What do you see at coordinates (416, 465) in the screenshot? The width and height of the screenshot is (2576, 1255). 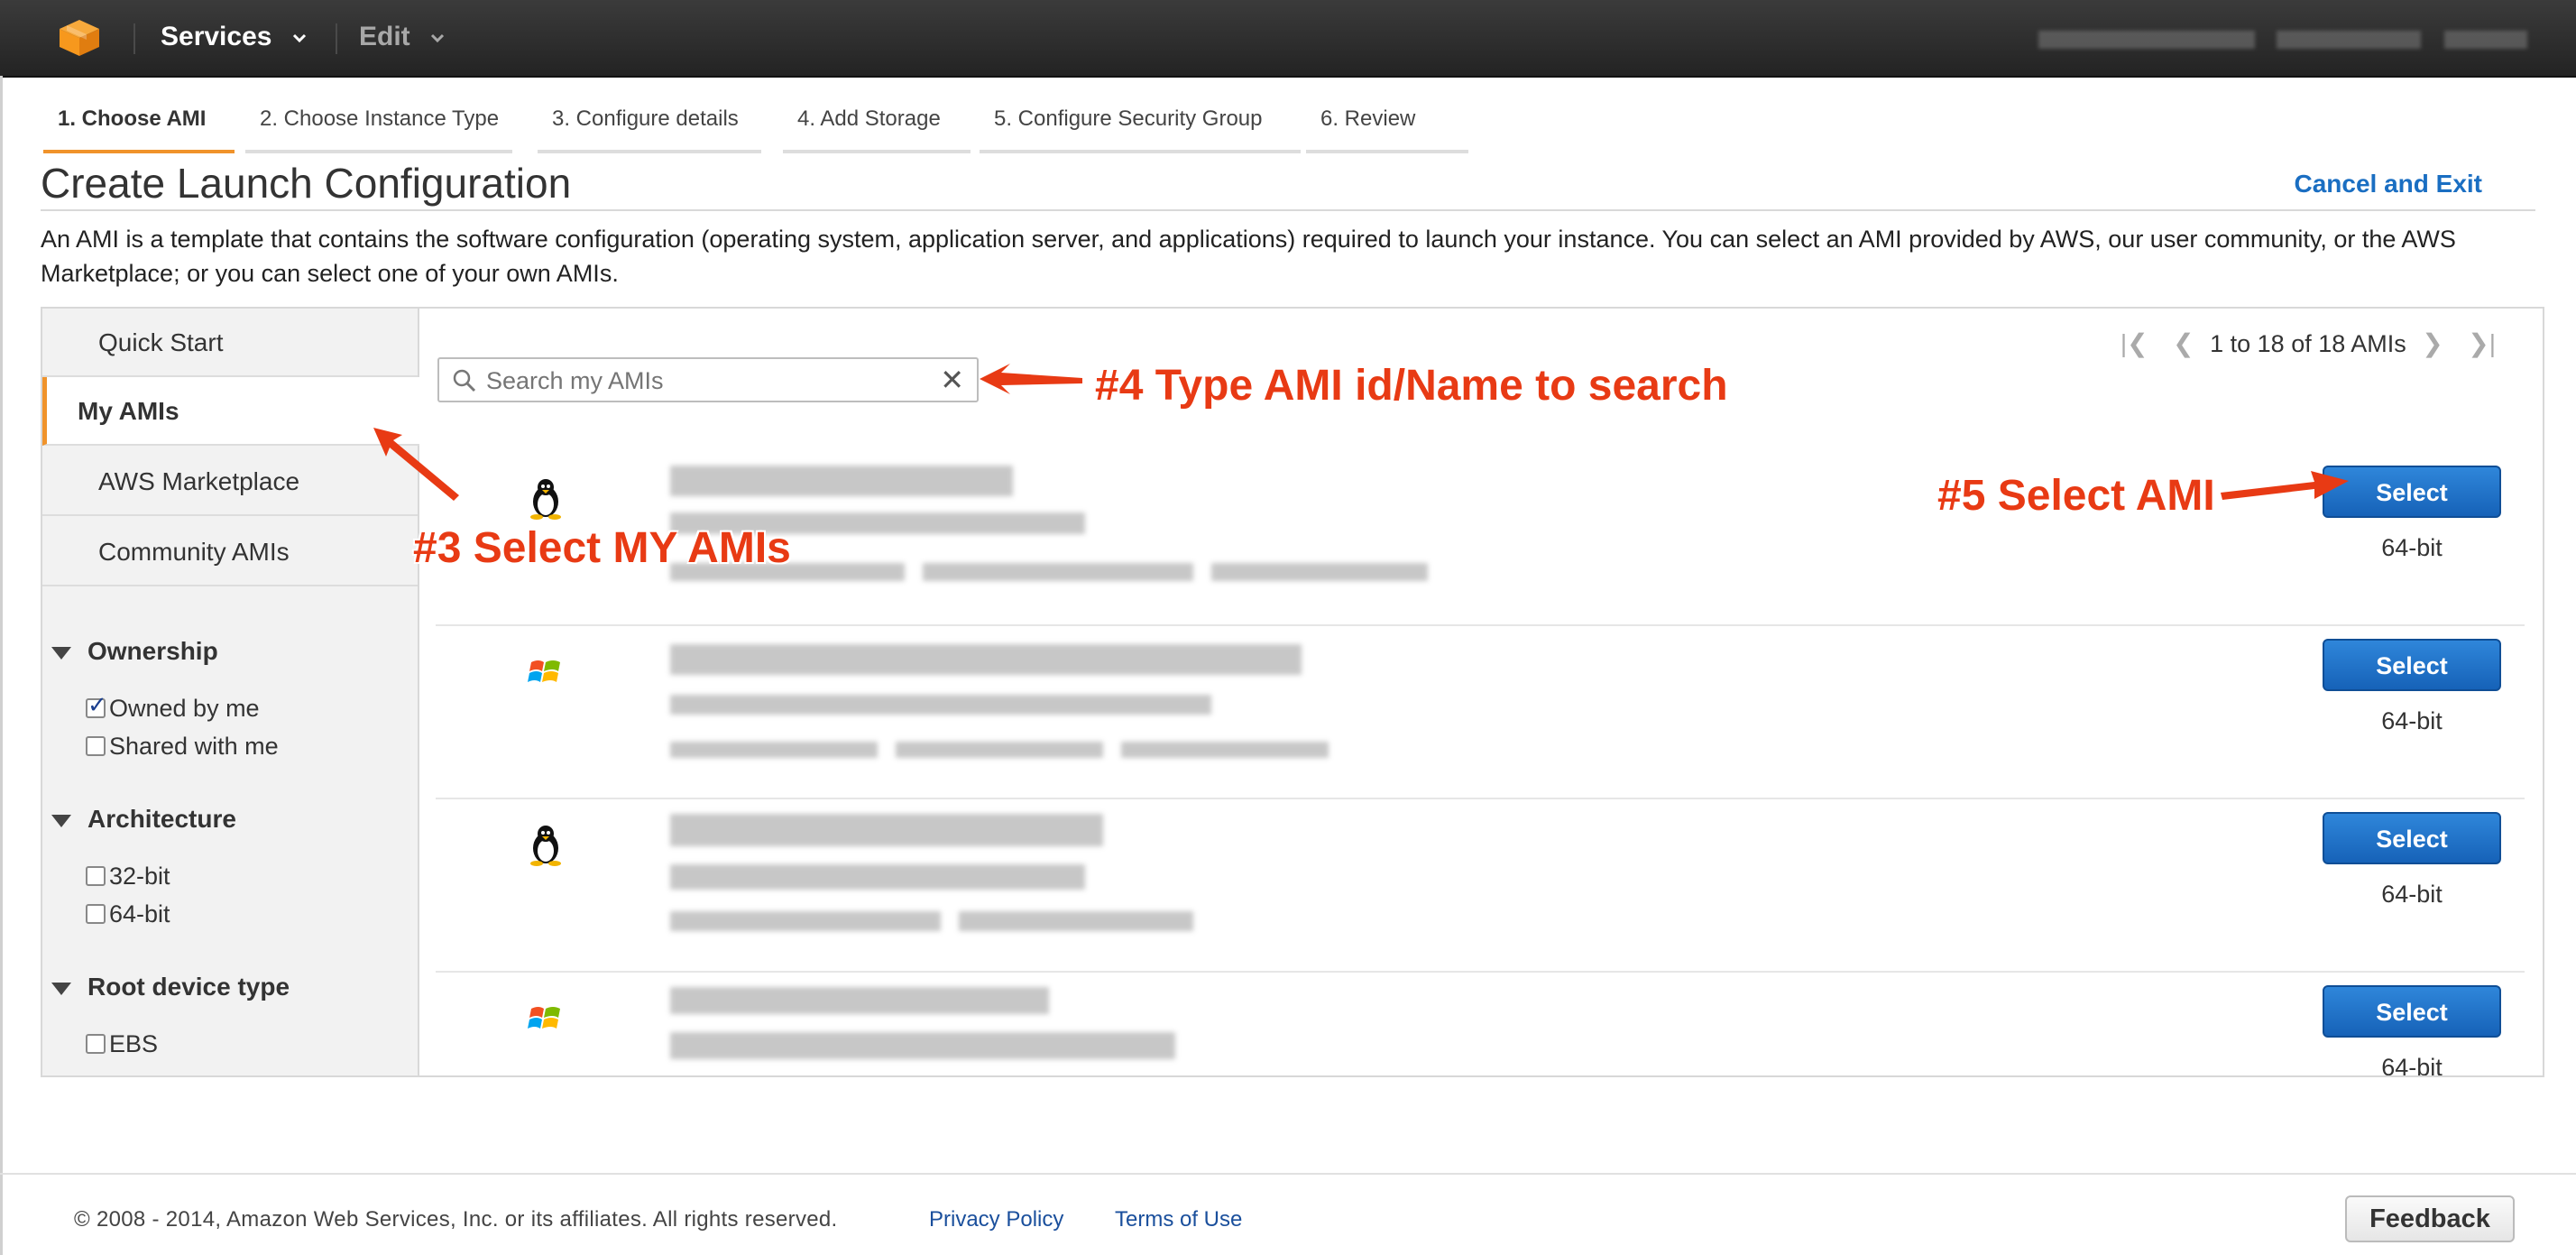 I see `arrow-to-my-amis-icon` at bounding box center [416, 465].